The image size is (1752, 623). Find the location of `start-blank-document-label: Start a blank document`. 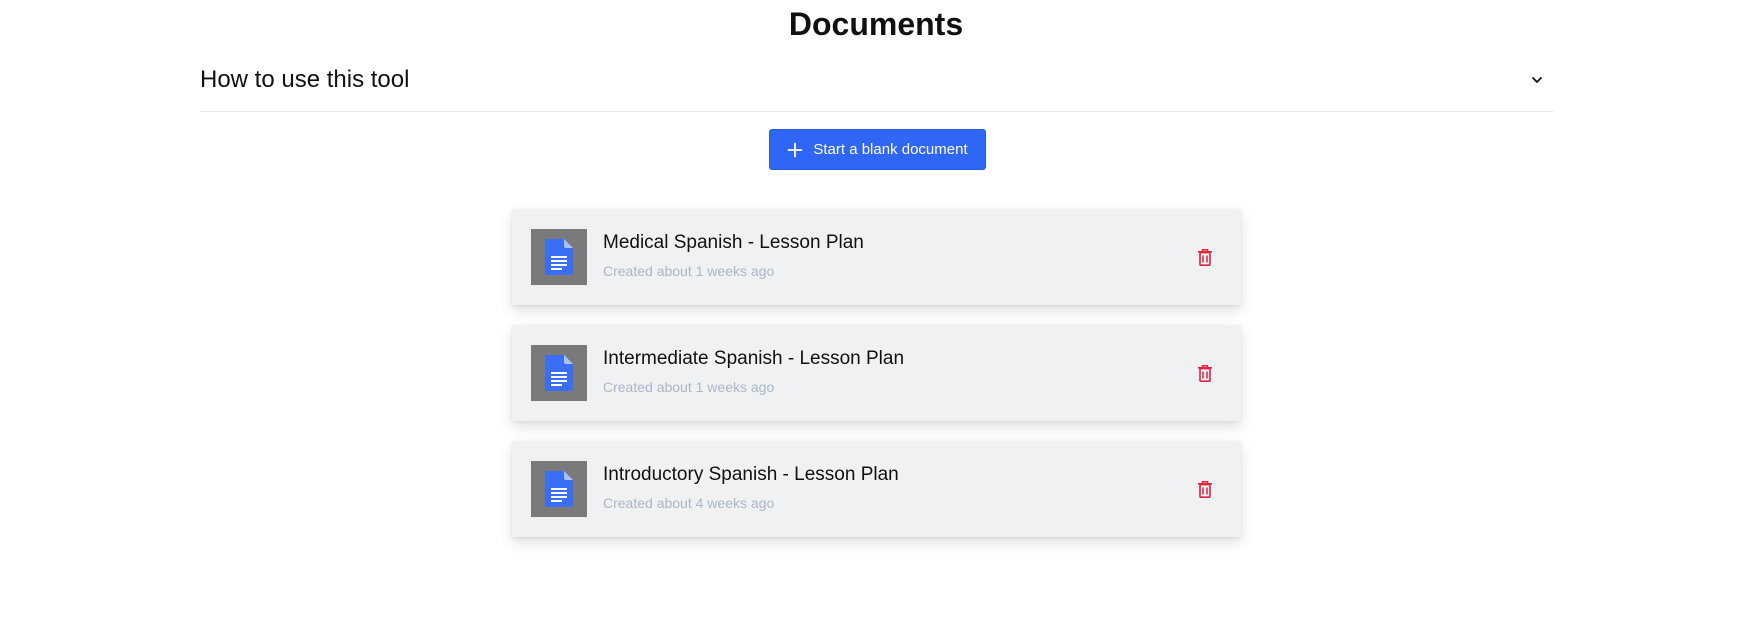

start-blank-document-label: Start a blank document is located at coordinates (890, 149).